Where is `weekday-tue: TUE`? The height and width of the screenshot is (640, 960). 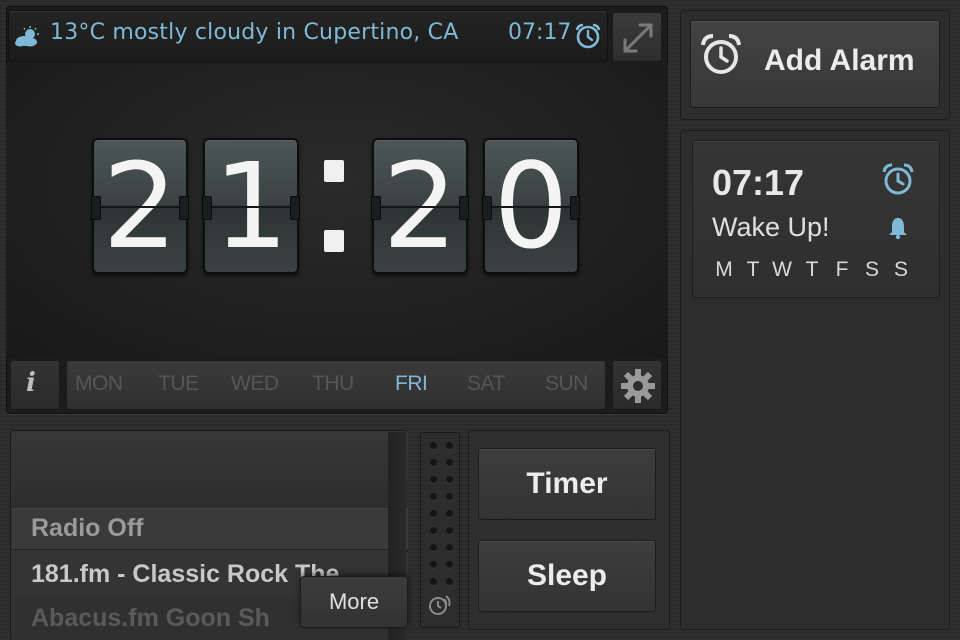
weekday-tue: TUE is located at coordinates (178, 383).